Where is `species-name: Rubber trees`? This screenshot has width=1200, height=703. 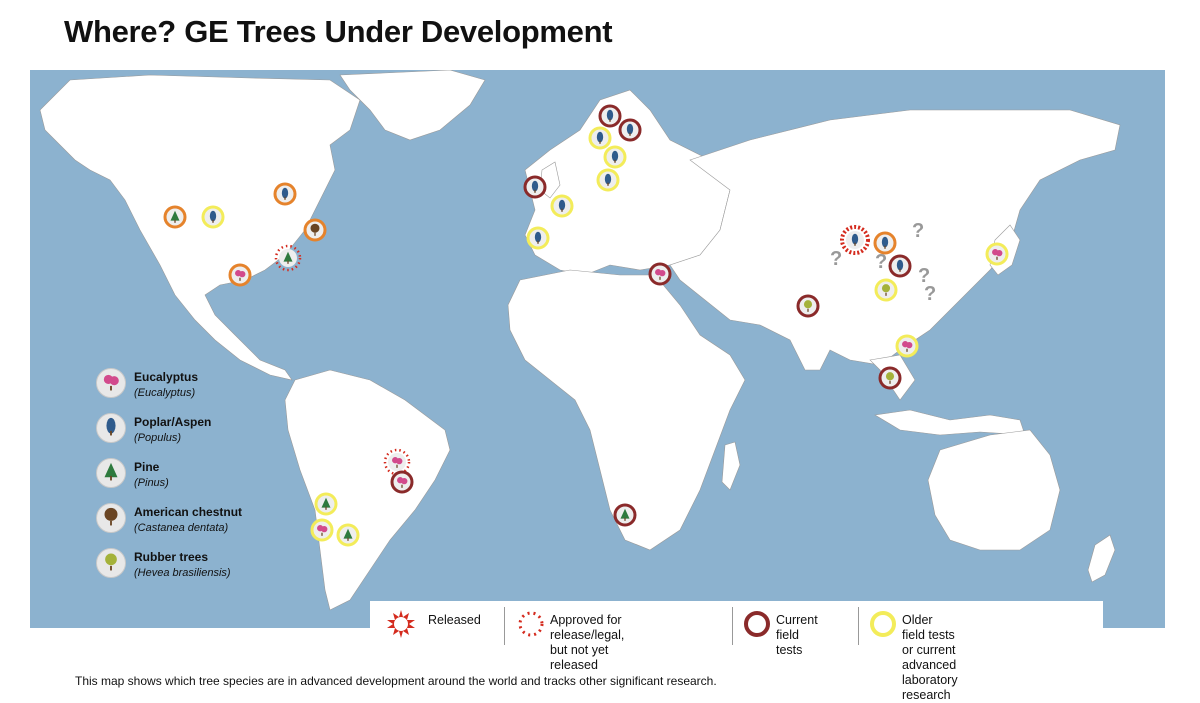
species-name: Rubber trees is located at coordinates (171, 557).